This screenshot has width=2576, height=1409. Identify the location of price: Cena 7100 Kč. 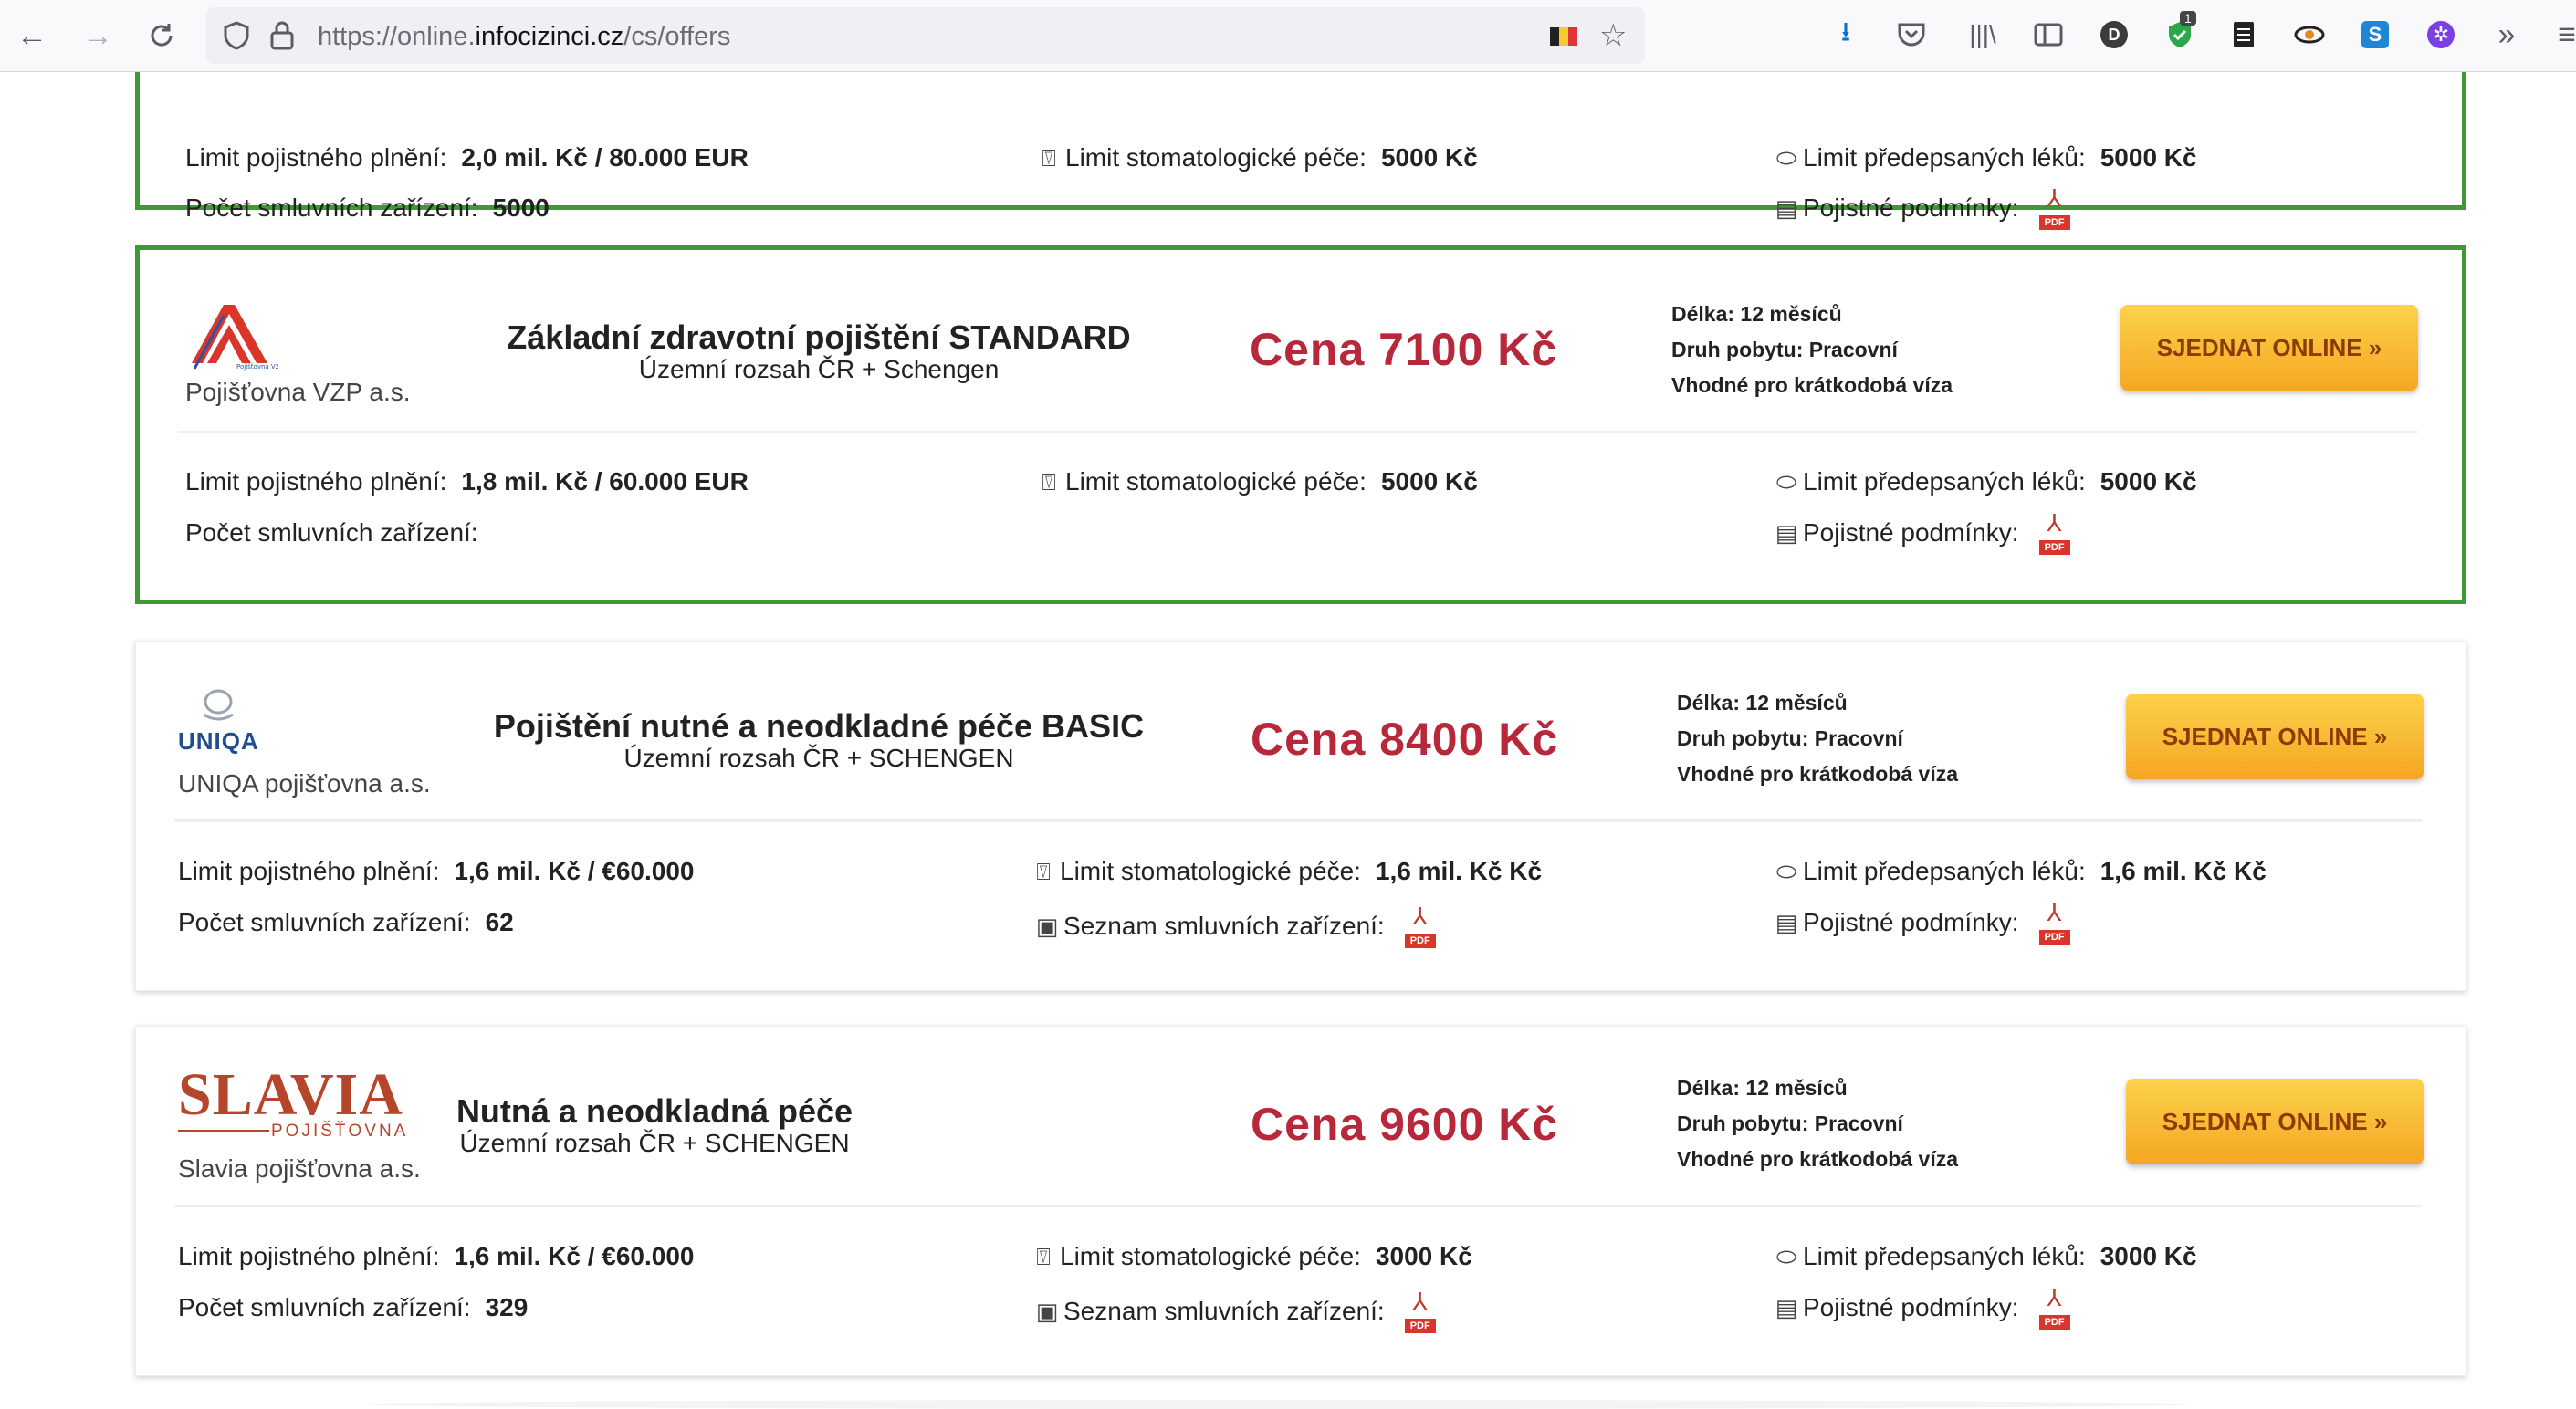
(1404, 349).